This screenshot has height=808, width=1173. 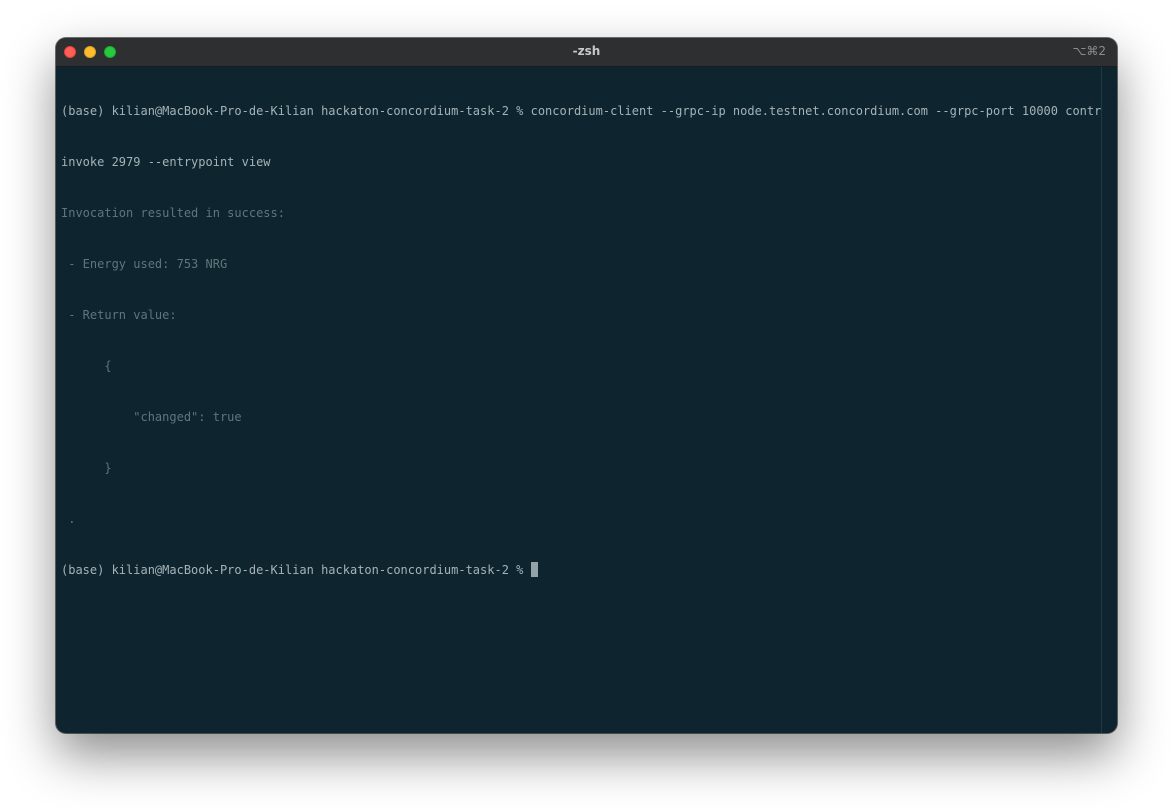 What do you see at coordinates (68, 519) in the screenshot?
I see `terminal-line: .` at bounding box center [68, 519].